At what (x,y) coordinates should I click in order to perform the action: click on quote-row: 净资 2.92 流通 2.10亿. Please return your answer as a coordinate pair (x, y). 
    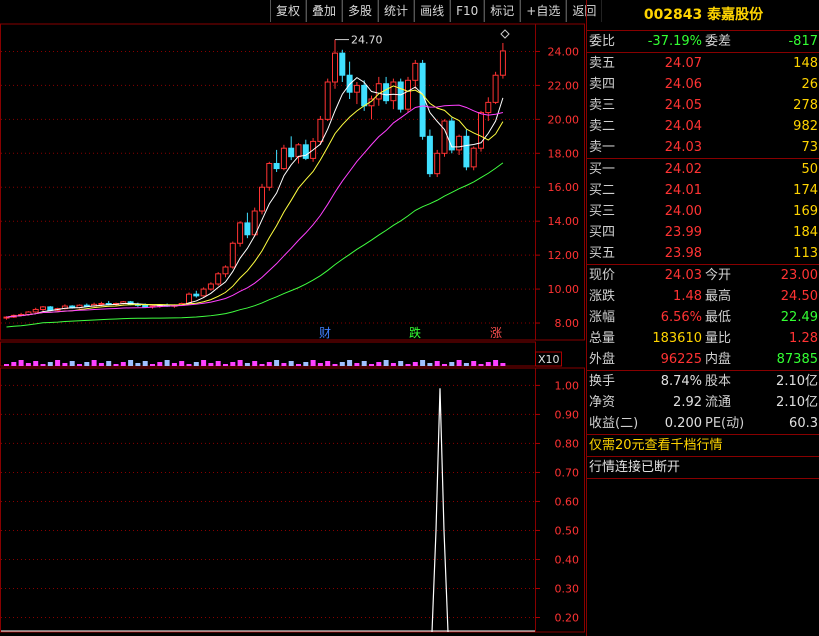
    Looking at the image, I should click on (703, 402).